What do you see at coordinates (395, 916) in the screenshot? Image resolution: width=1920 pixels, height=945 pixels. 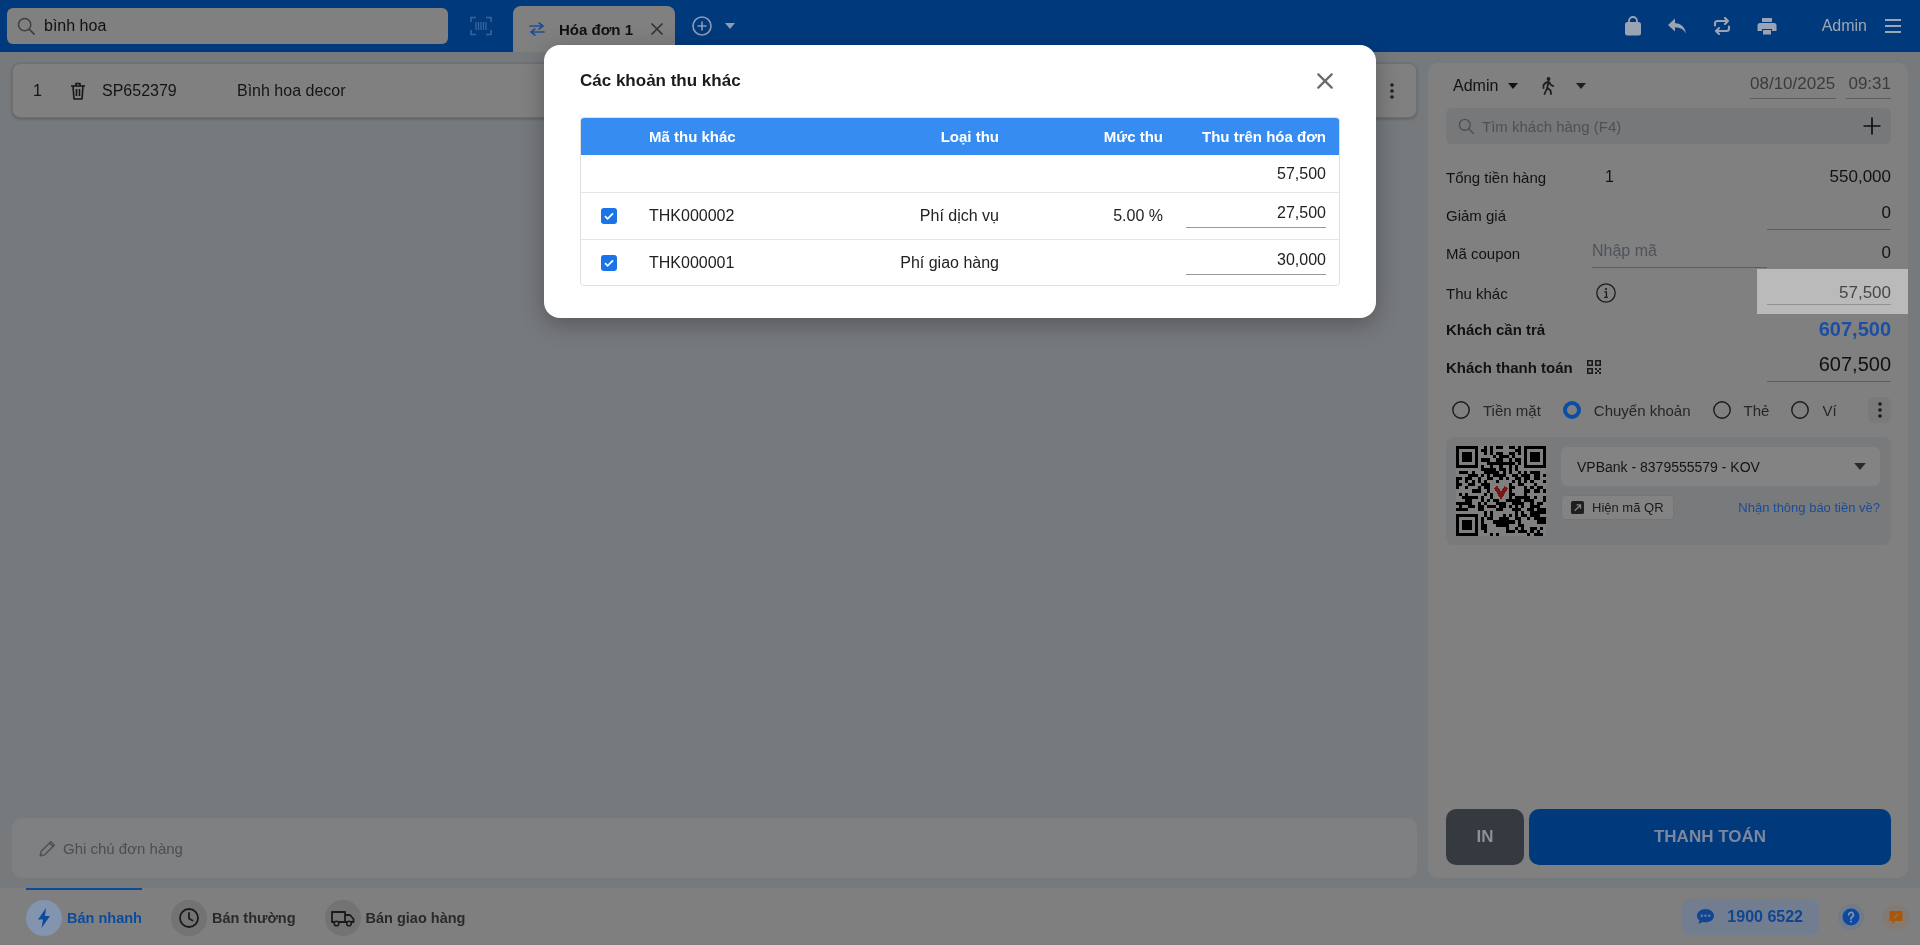 I see `sale-mode-tab: Bán giao hàng` at bounding box center [395, 916].